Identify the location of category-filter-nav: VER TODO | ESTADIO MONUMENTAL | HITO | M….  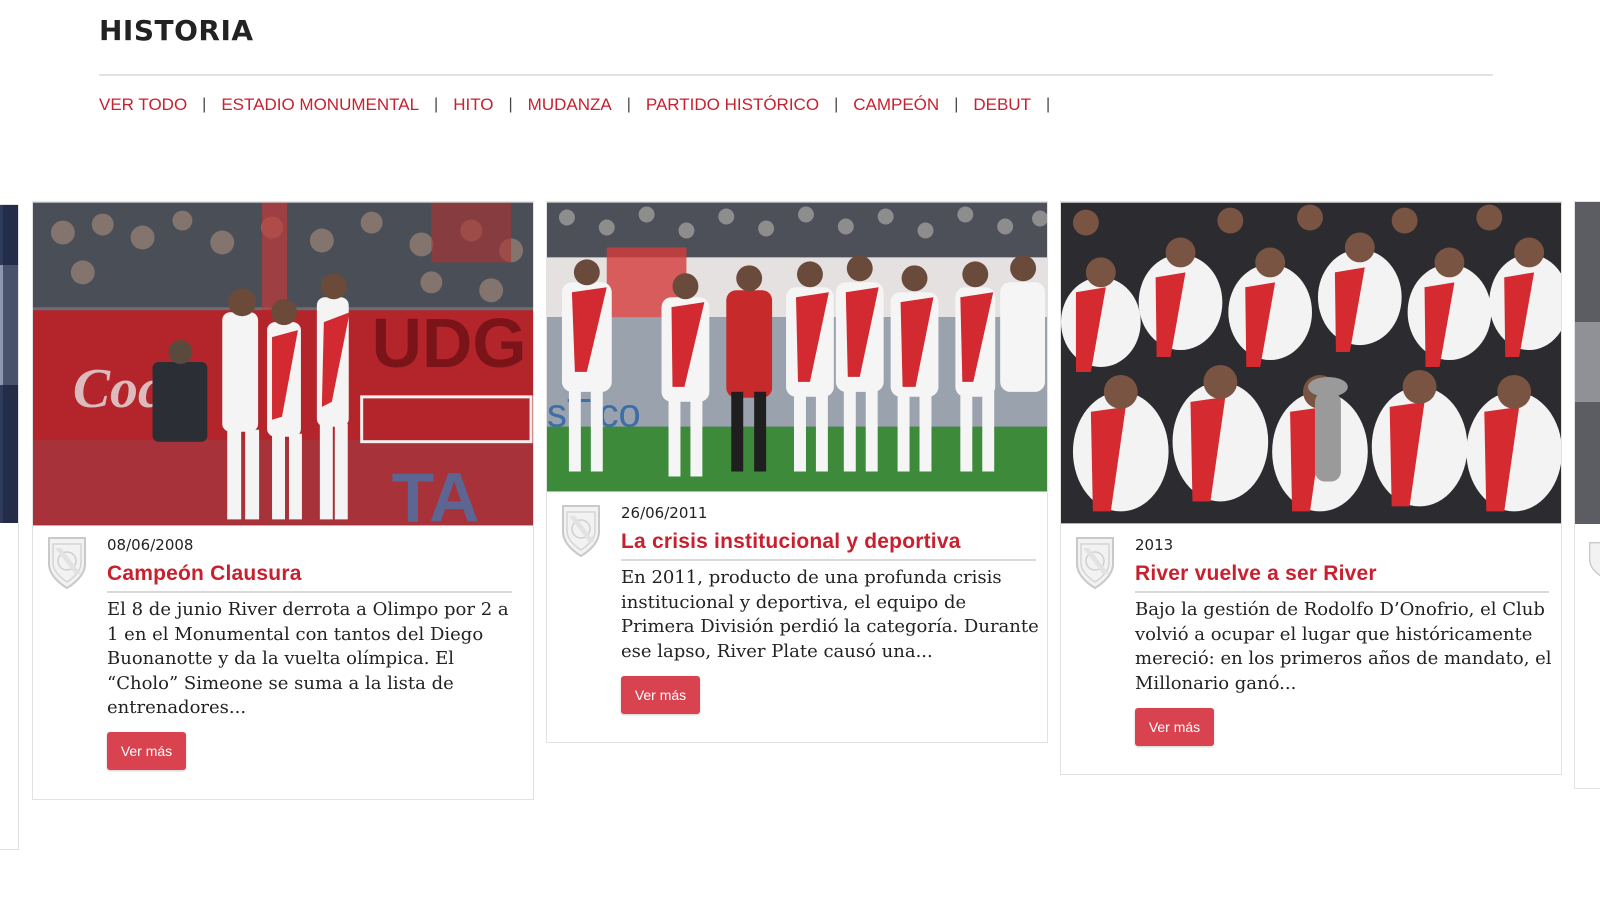
(582, 105).